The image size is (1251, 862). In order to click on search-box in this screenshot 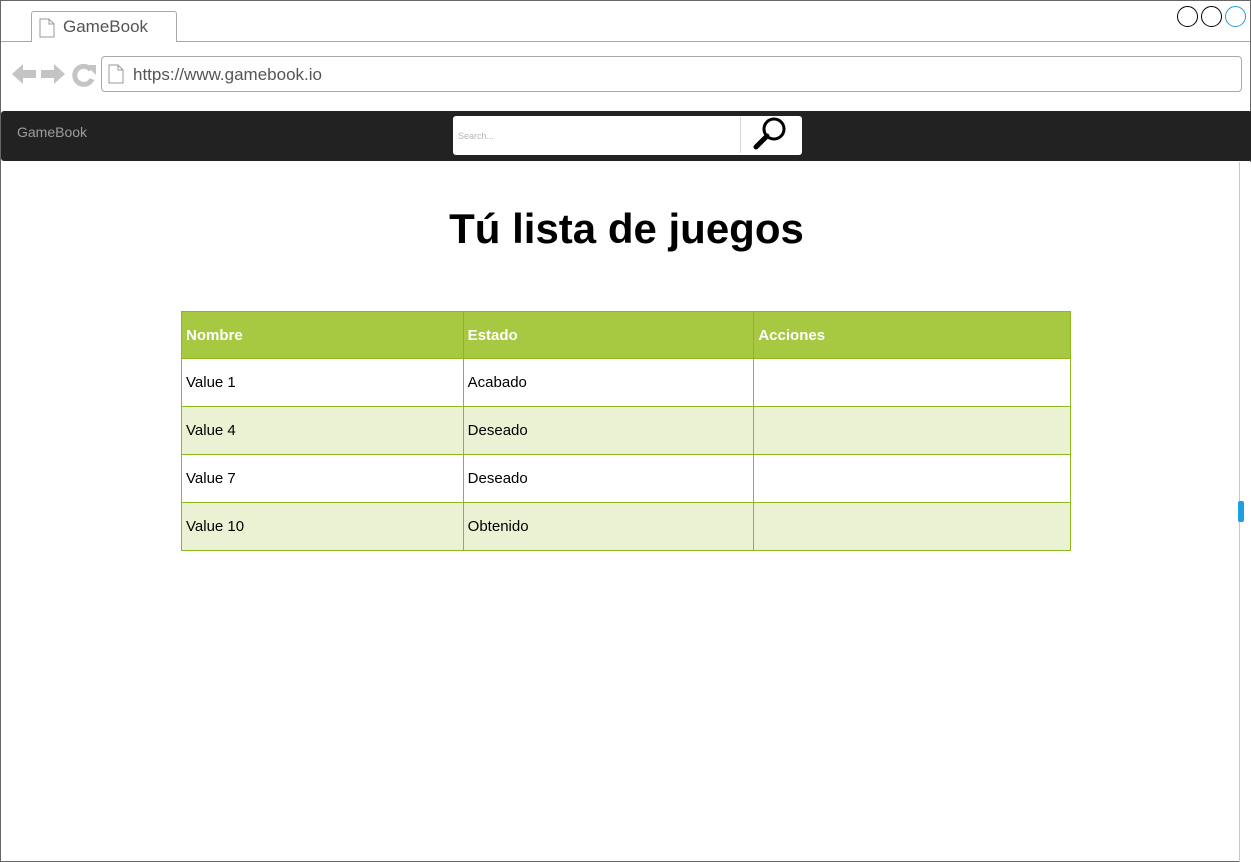, I will do `click(627, 135)`.